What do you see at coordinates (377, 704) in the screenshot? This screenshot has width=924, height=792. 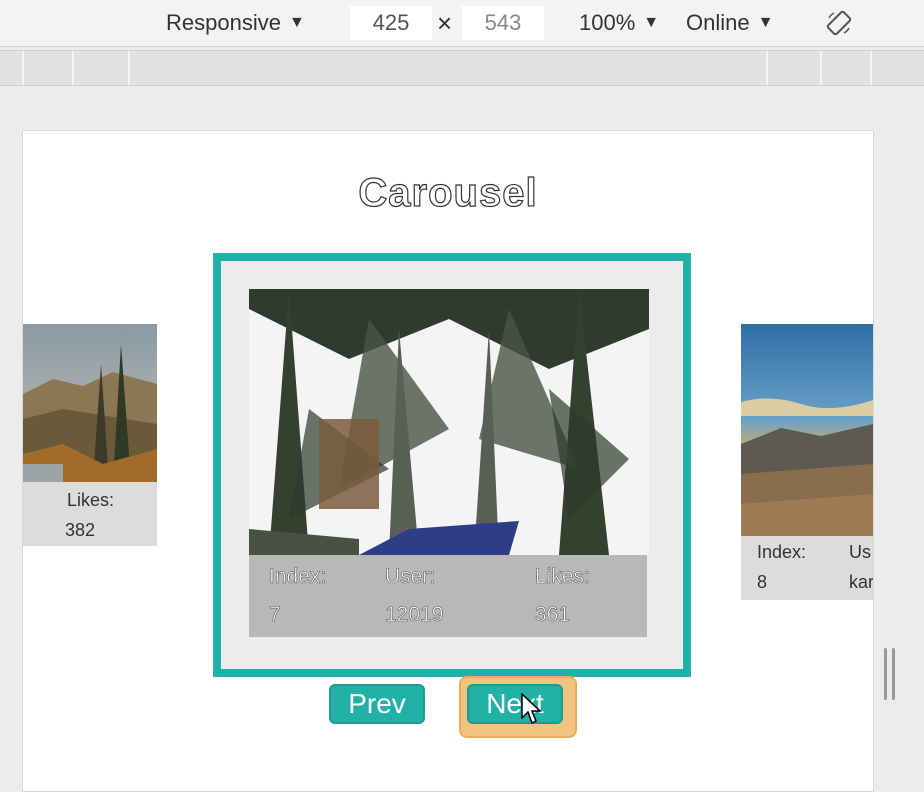 I see `prev-button: Prev` at bounding box center [377, 704].